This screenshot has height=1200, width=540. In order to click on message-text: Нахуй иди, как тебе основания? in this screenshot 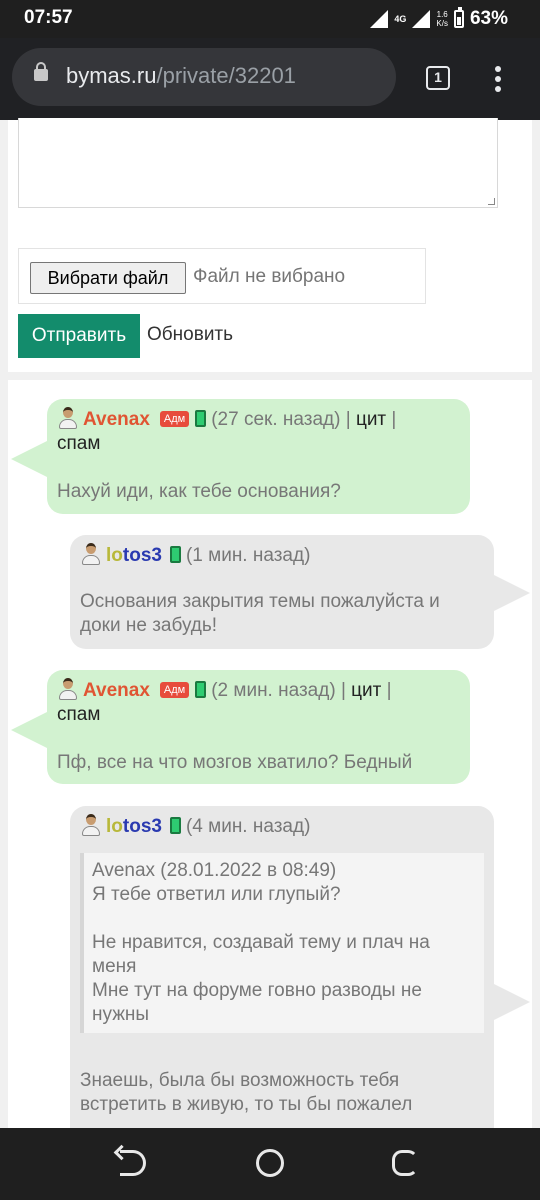, I will do `click(199, 491)`.